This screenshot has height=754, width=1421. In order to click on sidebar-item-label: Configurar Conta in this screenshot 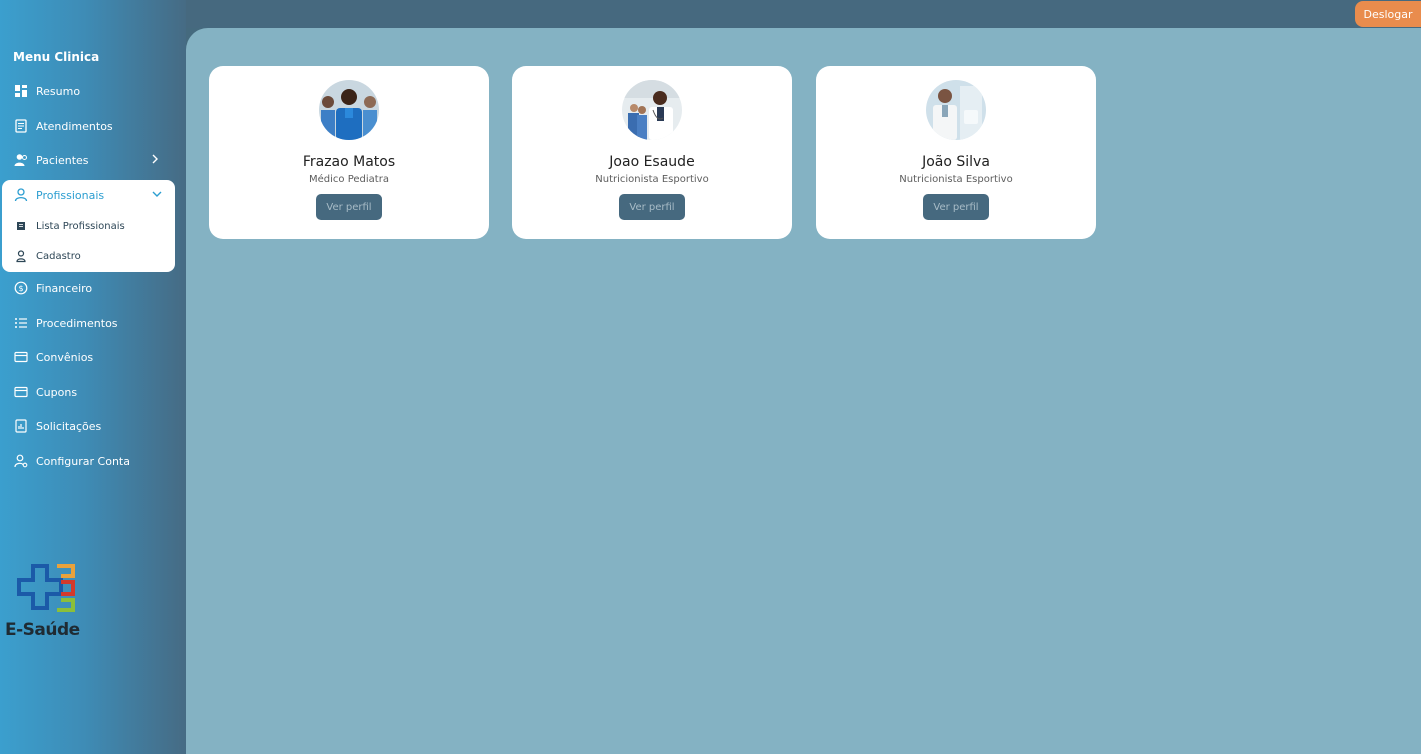, I will do `click(83, 461)`.